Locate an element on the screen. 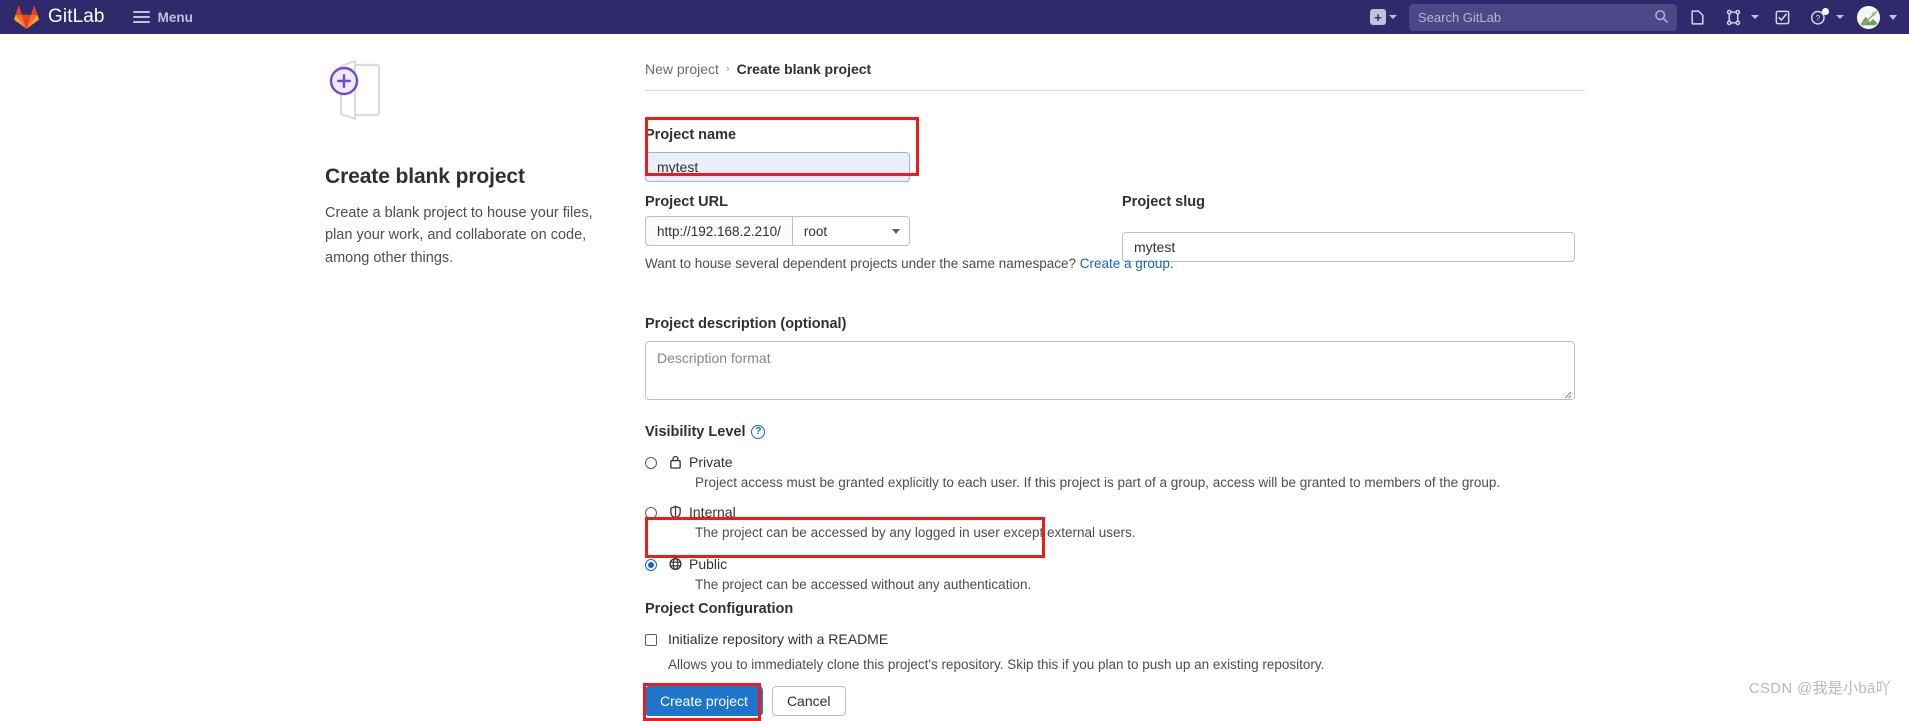 The height and width of the screenshot is (721, 1909). watermark: CSDN @我是小bā吖 is located at coordinates (1819, 688).